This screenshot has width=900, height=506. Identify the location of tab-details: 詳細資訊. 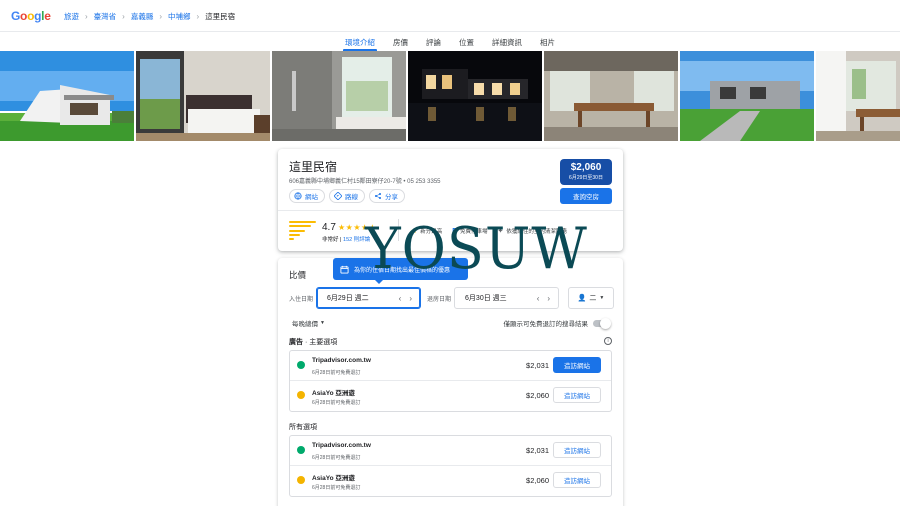
(507, 42).